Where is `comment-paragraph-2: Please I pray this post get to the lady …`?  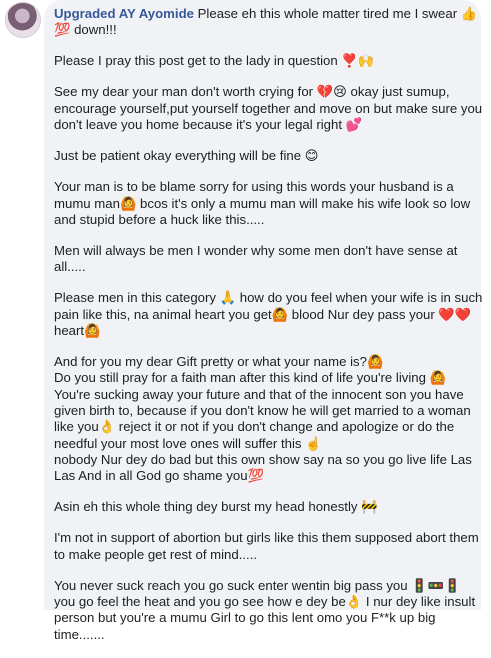 comment-paragraph-2: Please I pray this post get to the lady … is located at coordinates (214, 61).